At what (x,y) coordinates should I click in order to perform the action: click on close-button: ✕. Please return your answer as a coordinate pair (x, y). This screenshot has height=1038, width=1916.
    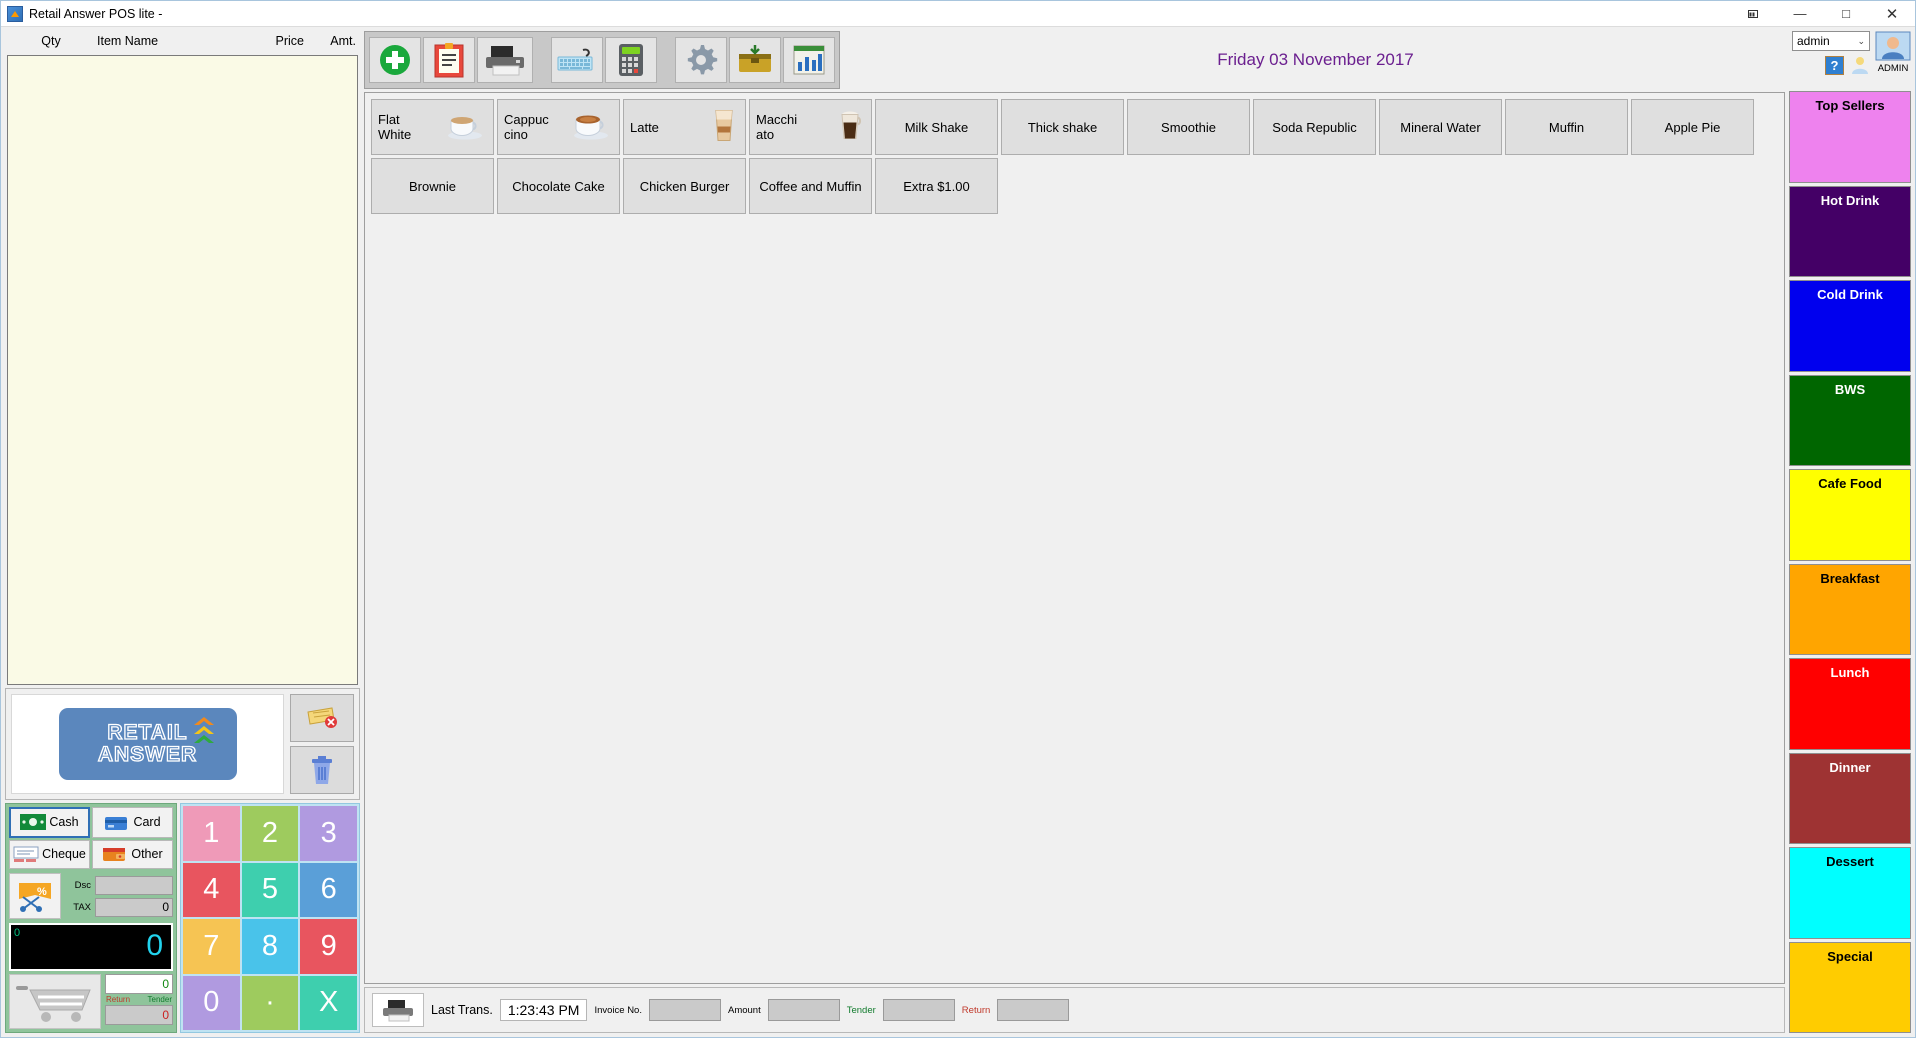
    Looking at the image, I should click on (1892, 14).